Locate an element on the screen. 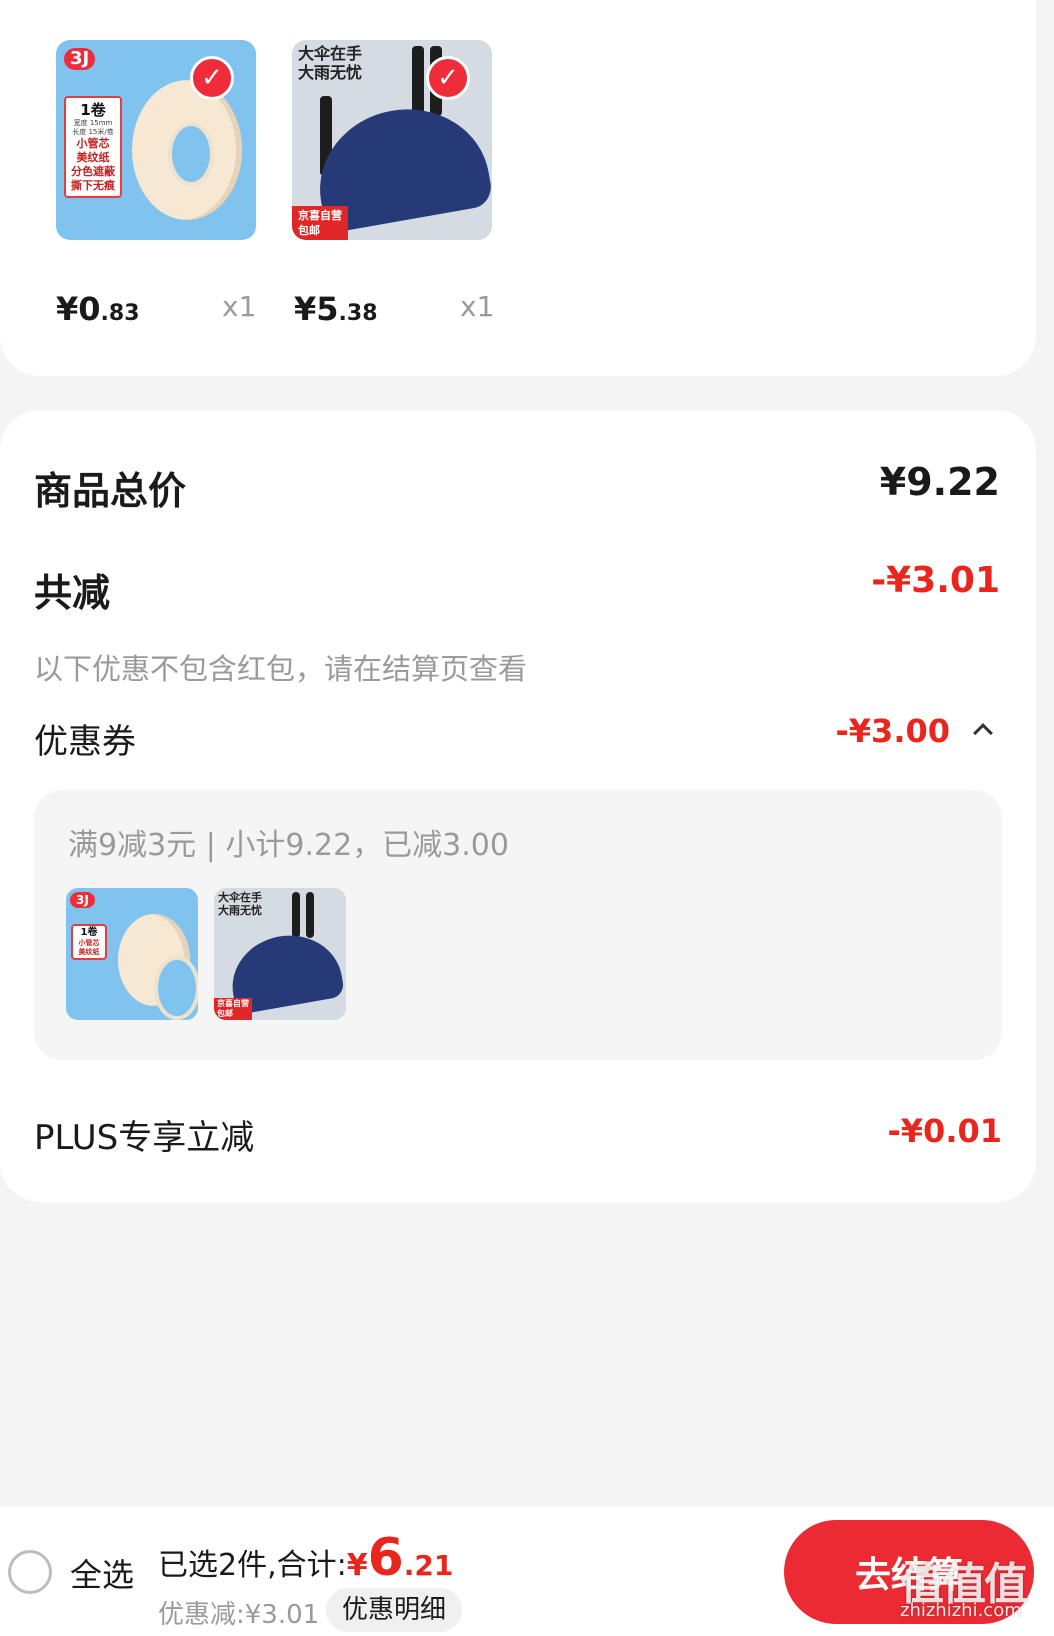 The image size is (1054, 1636). coupon-thumb-umbrella: 大伞在手 大雨无忧 京喜自营 包邮 is located at coordinates (280, 954).